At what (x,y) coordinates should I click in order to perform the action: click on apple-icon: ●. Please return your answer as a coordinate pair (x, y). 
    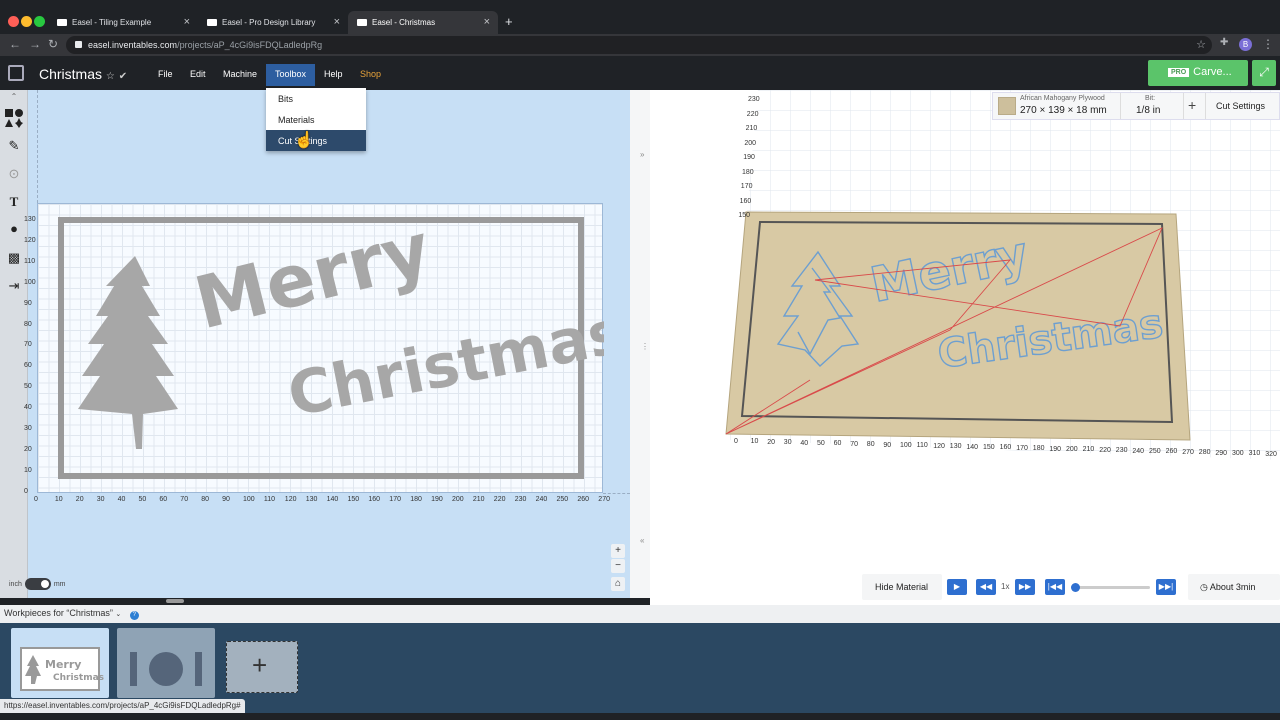
    Looking at the image, I should click on (14, 231).